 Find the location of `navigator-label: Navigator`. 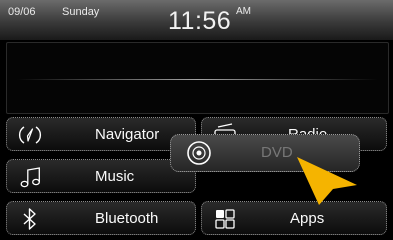

navigator-label: Navigator is located at coordinates (127, 134).